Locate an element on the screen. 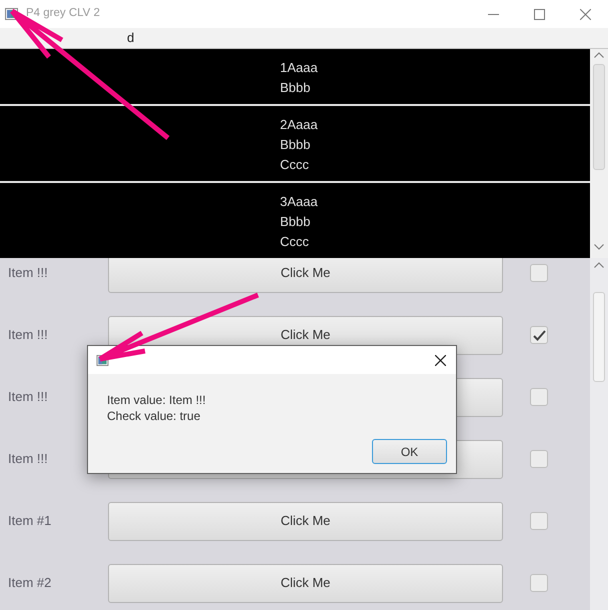 Image resolution: width=608 pixels, height=610 pixels. maximize-icon is located at coordinates (539, 14).